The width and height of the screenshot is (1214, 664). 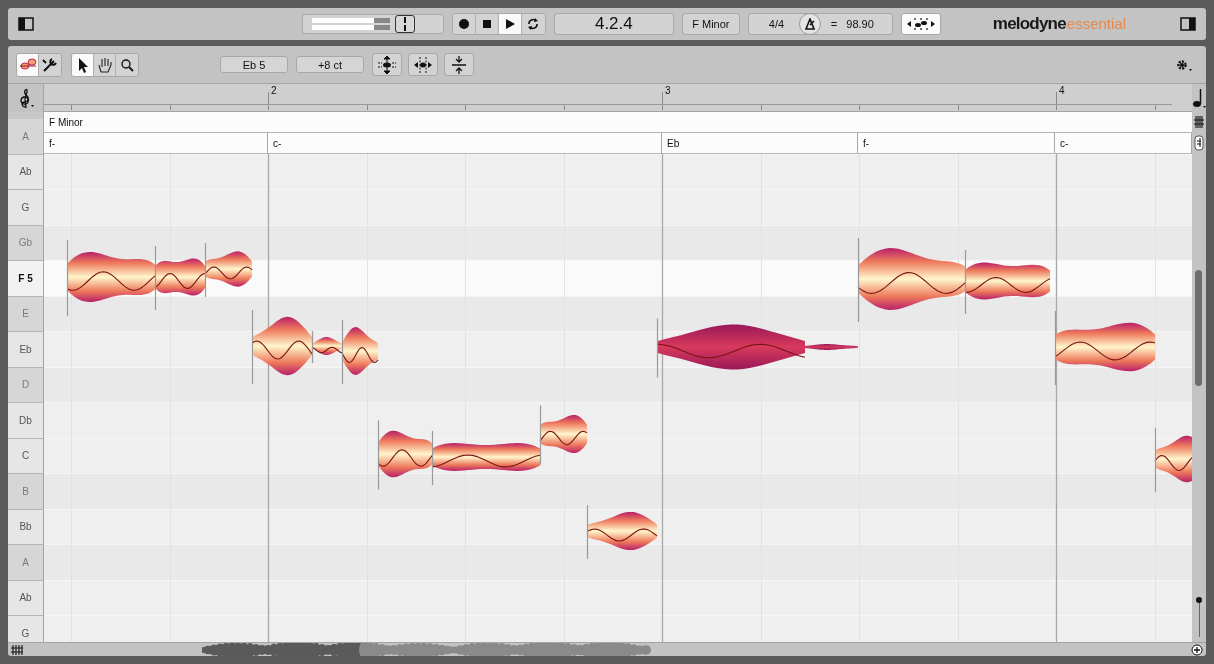 I want to click on bar-number: 2, so click(x=274, y=90).